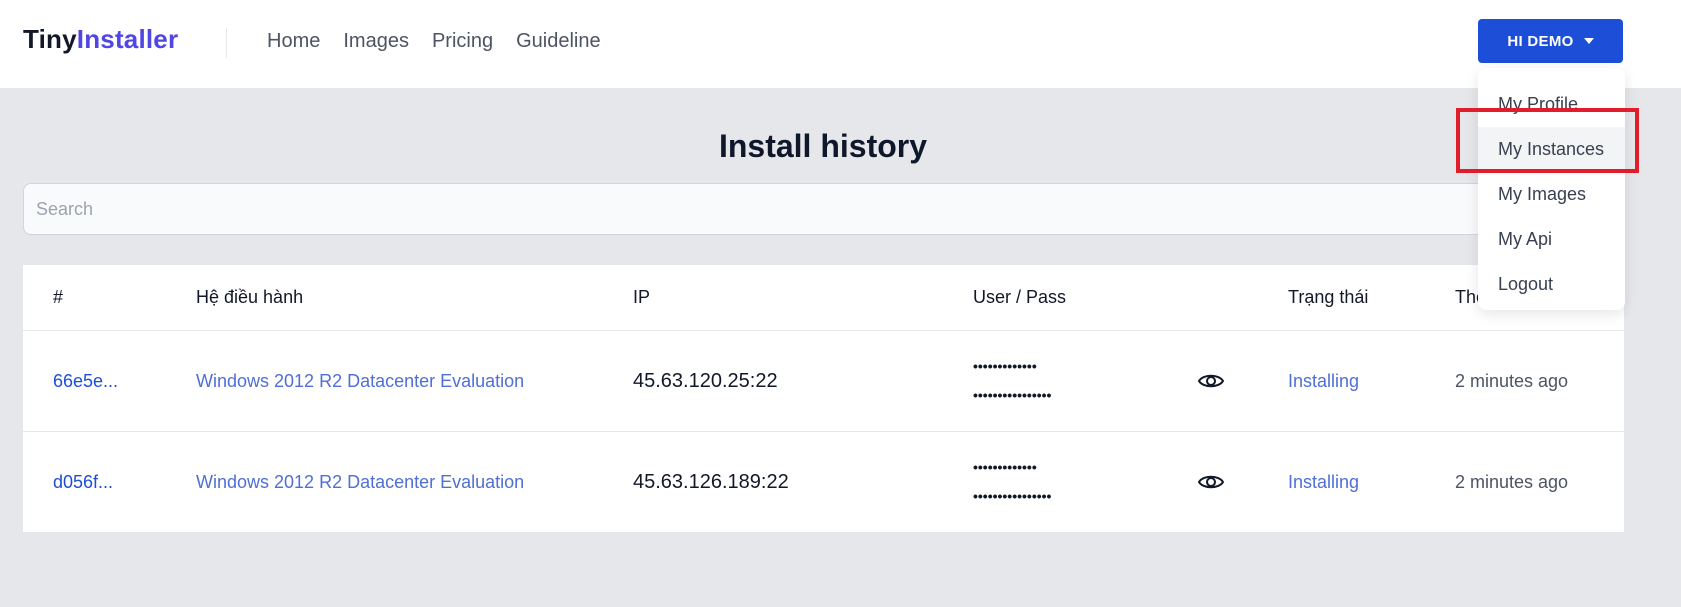 This screenshot has width=1681, height=607. I want to click on menu-item-logout: Logout, so click(1551, 284).